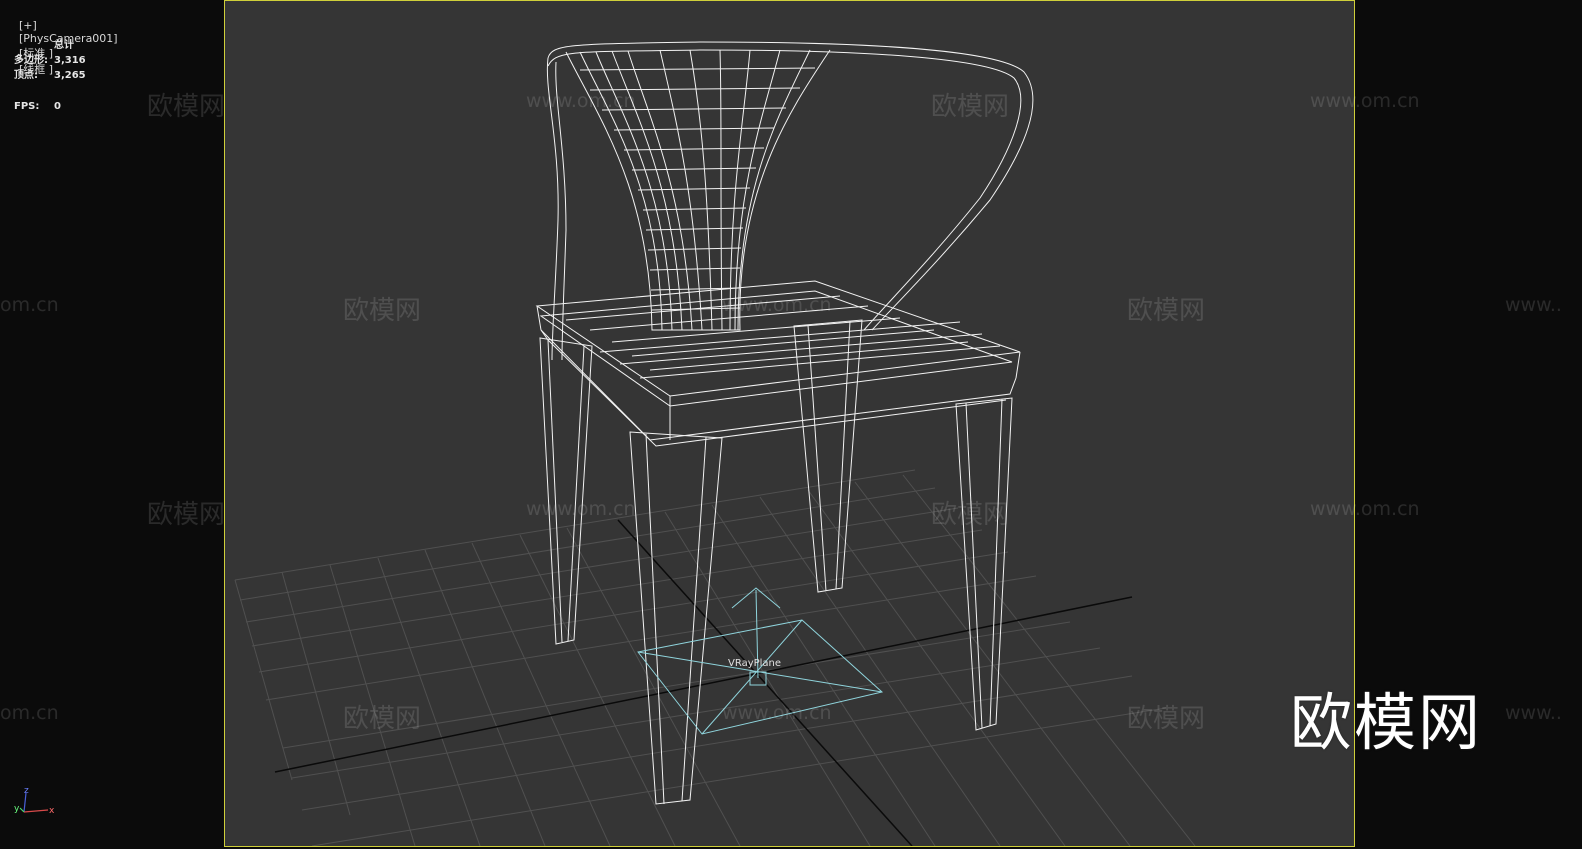 This screenshot has height=849, width=1582. Describe the element at coordinates (36, 811) in the screenshot. I see `x-axis-line` at that location.